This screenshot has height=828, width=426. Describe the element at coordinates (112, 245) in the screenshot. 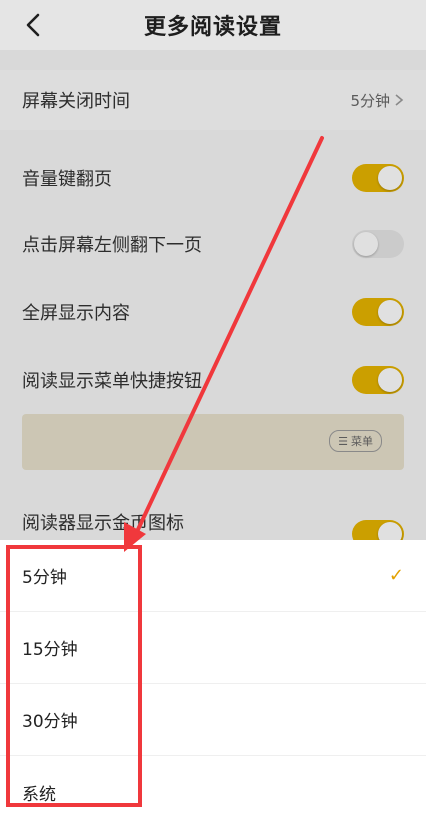

I see `tap-left-label: 点击屏幕左侧翻下一页` at that location.